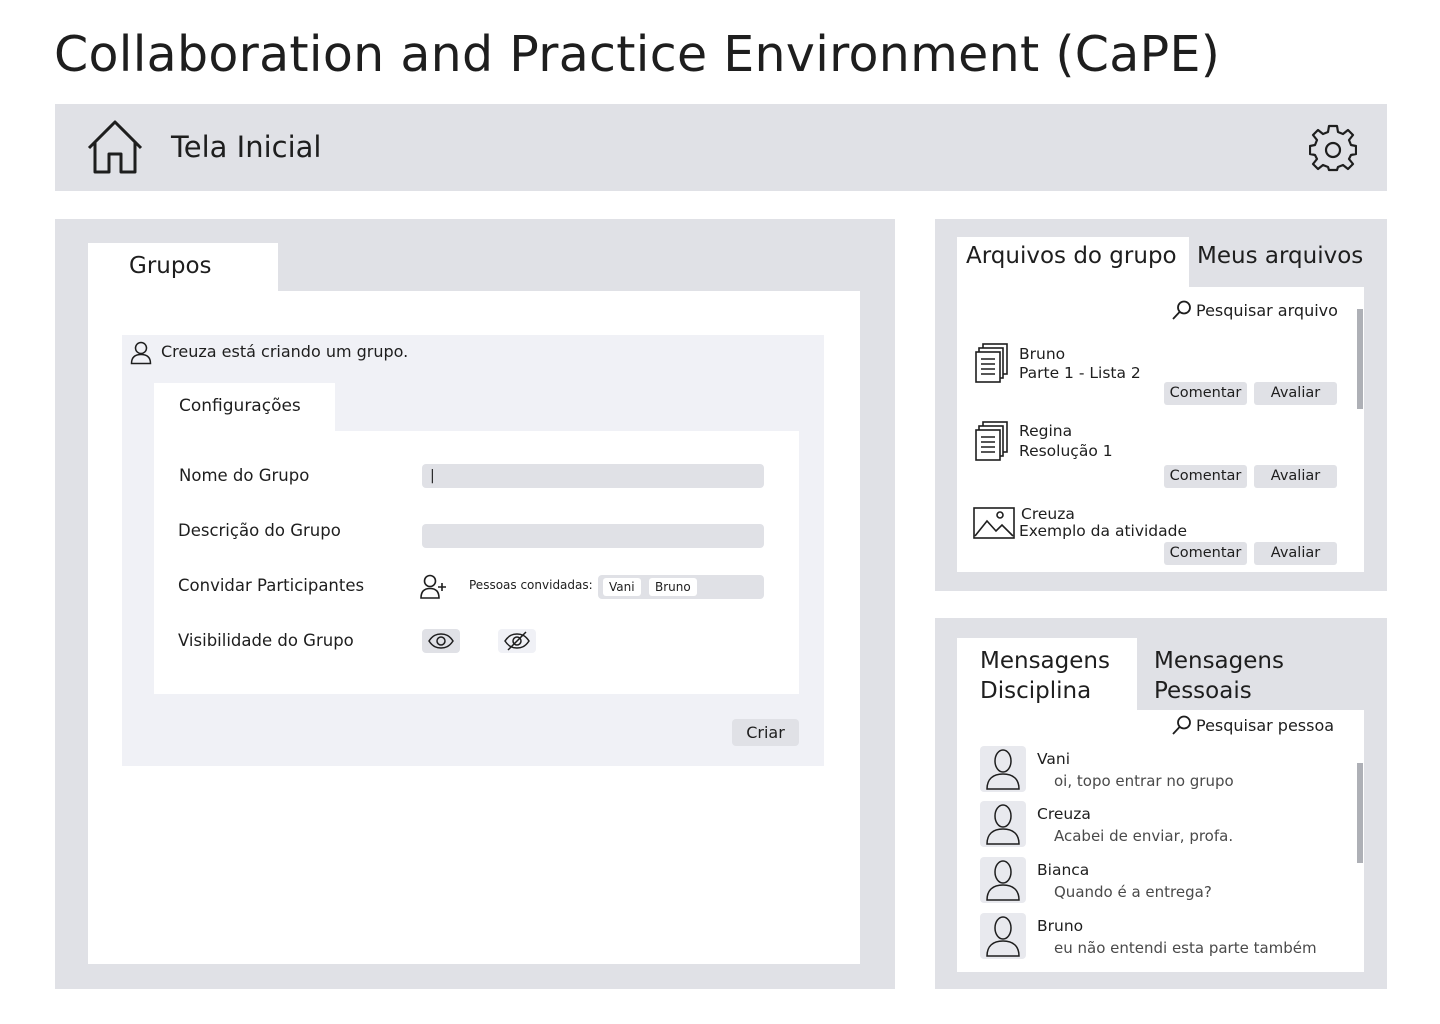 The width and height of the screenshot is (1440, 1024). I want to click on tab-groups: Grupos, so click(183, 268).